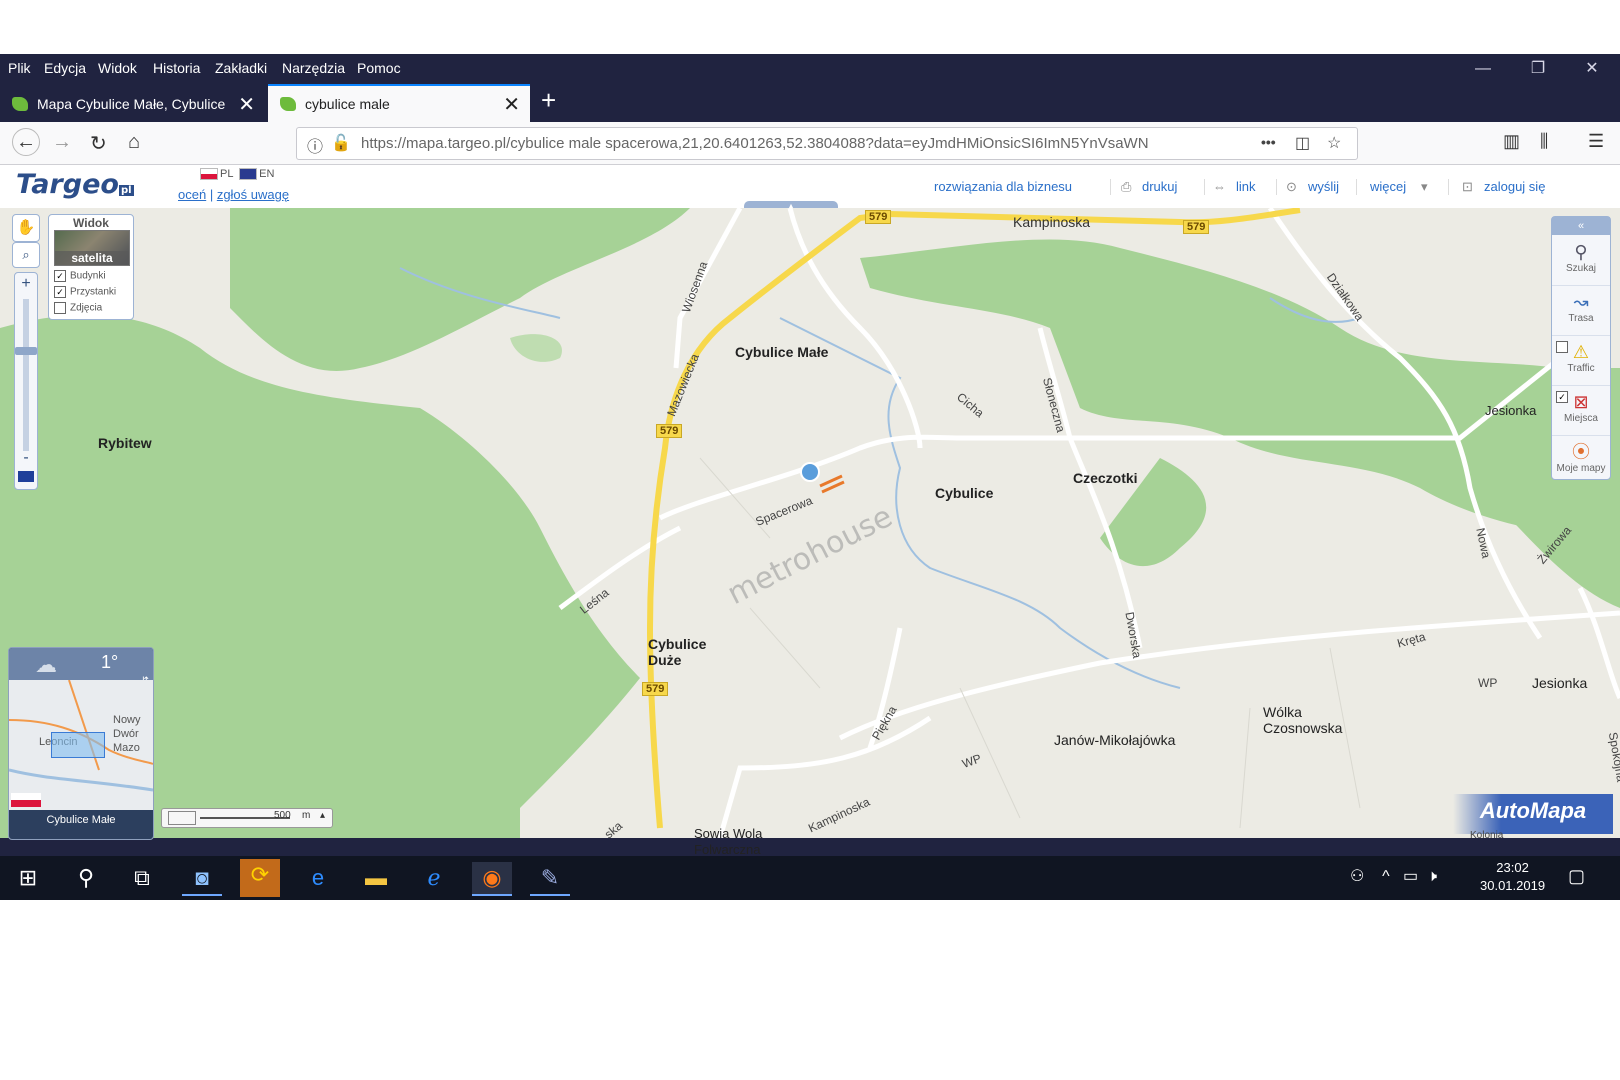 This screenshot has height=1080, width=1620. Describe the element at coordinates (247, 818) in the screenshot. I see `scale-bar: 500 m ▴` at that location.